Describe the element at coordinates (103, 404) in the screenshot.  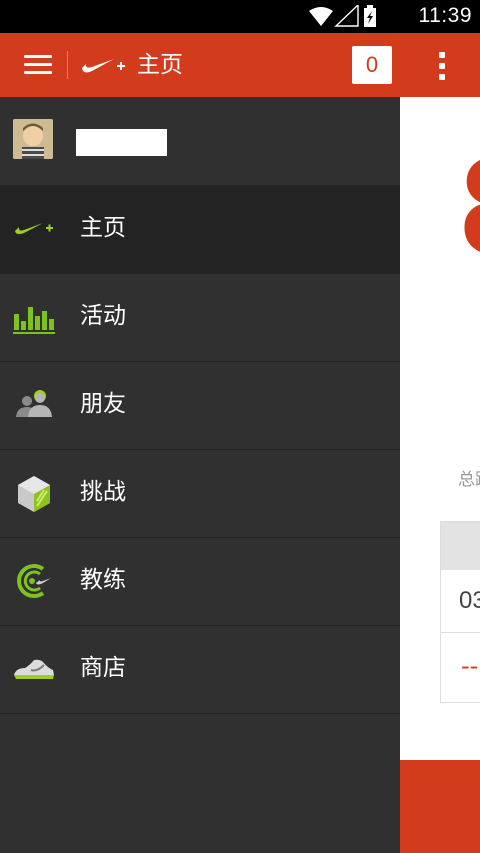
I see `nav-label: 朋友` at that location.